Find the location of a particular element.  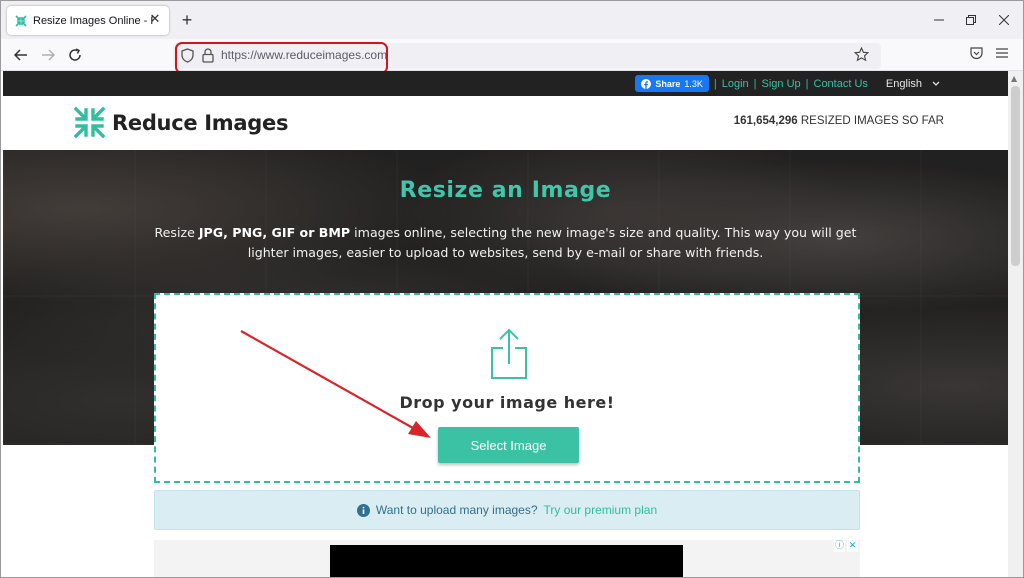

resized-images-counter: 161,654,296 RESIZED IMAGES SO FAR is located at coordinates (839, 121).